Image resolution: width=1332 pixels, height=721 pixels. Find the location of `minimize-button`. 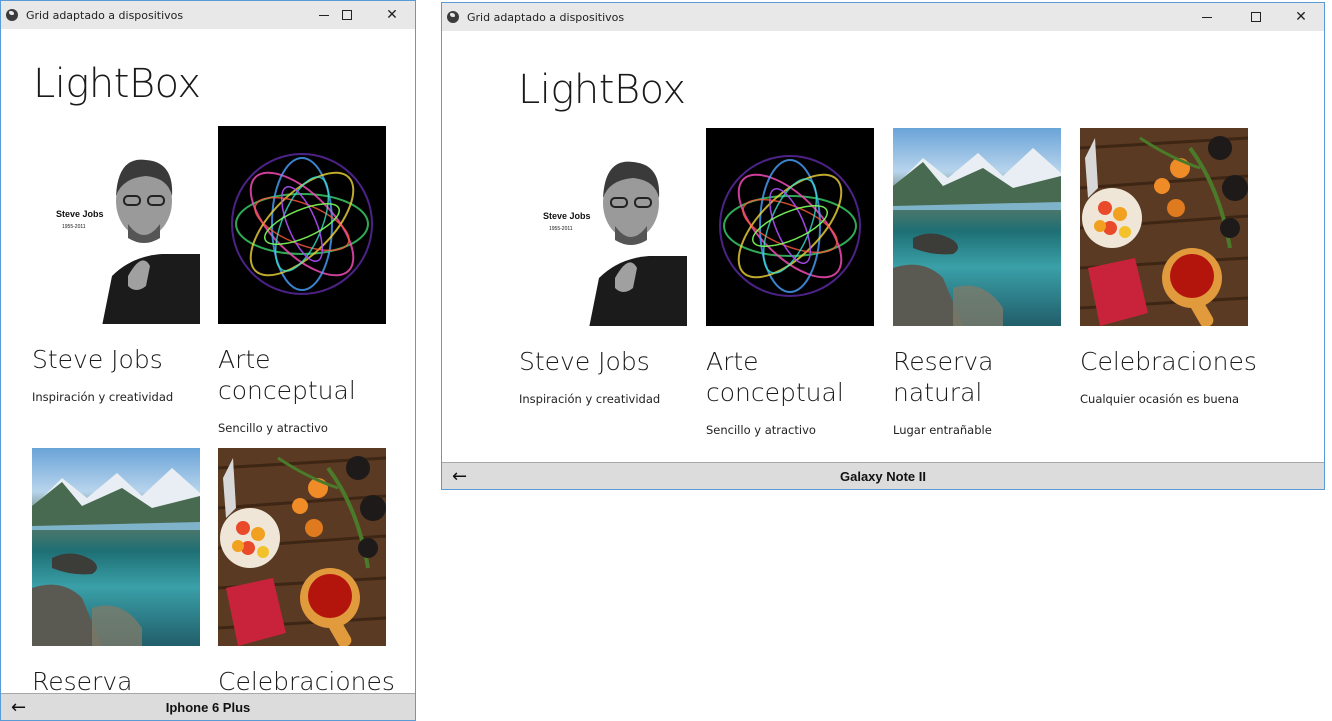

minimize-button is located at coordinates (1207, 17).